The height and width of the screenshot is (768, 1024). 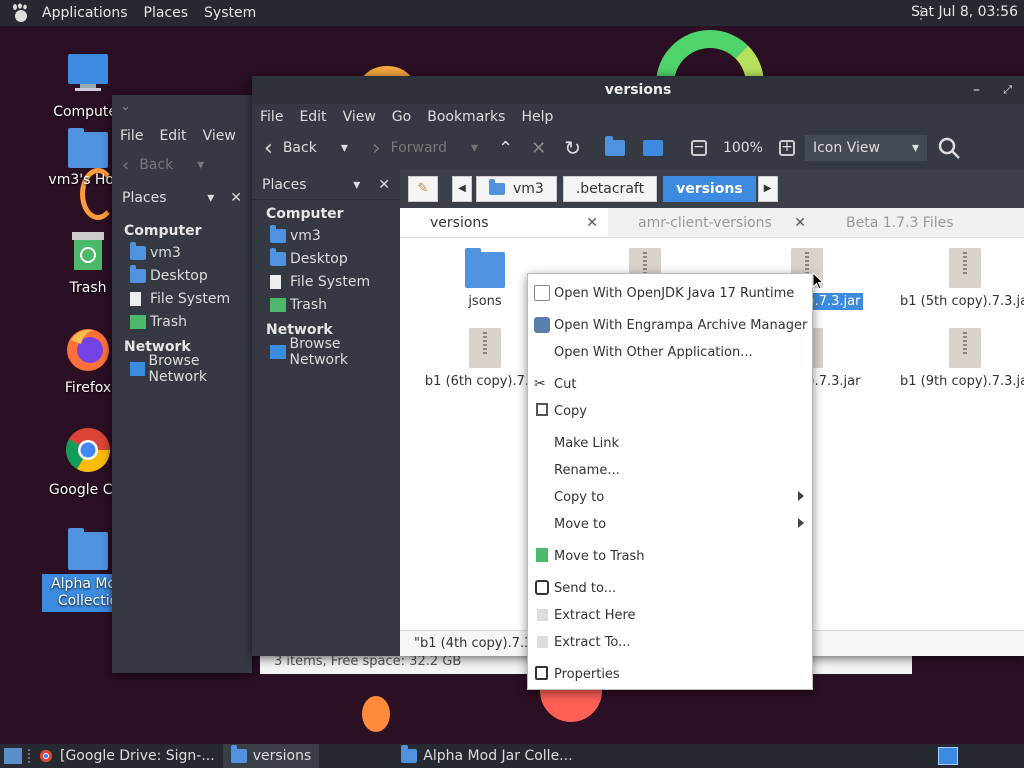 I want to click on forward-button: › Forward ▾, so click(x=425, y=148).